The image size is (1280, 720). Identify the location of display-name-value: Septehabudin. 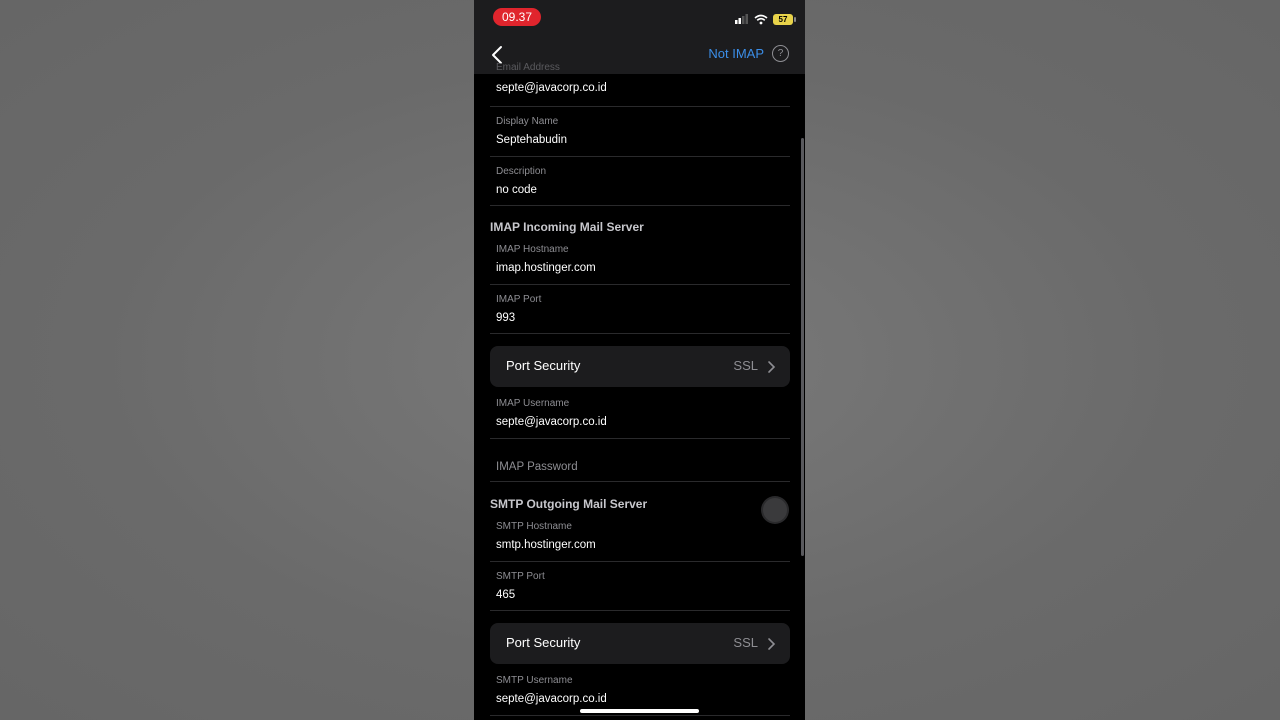
(531, 140).